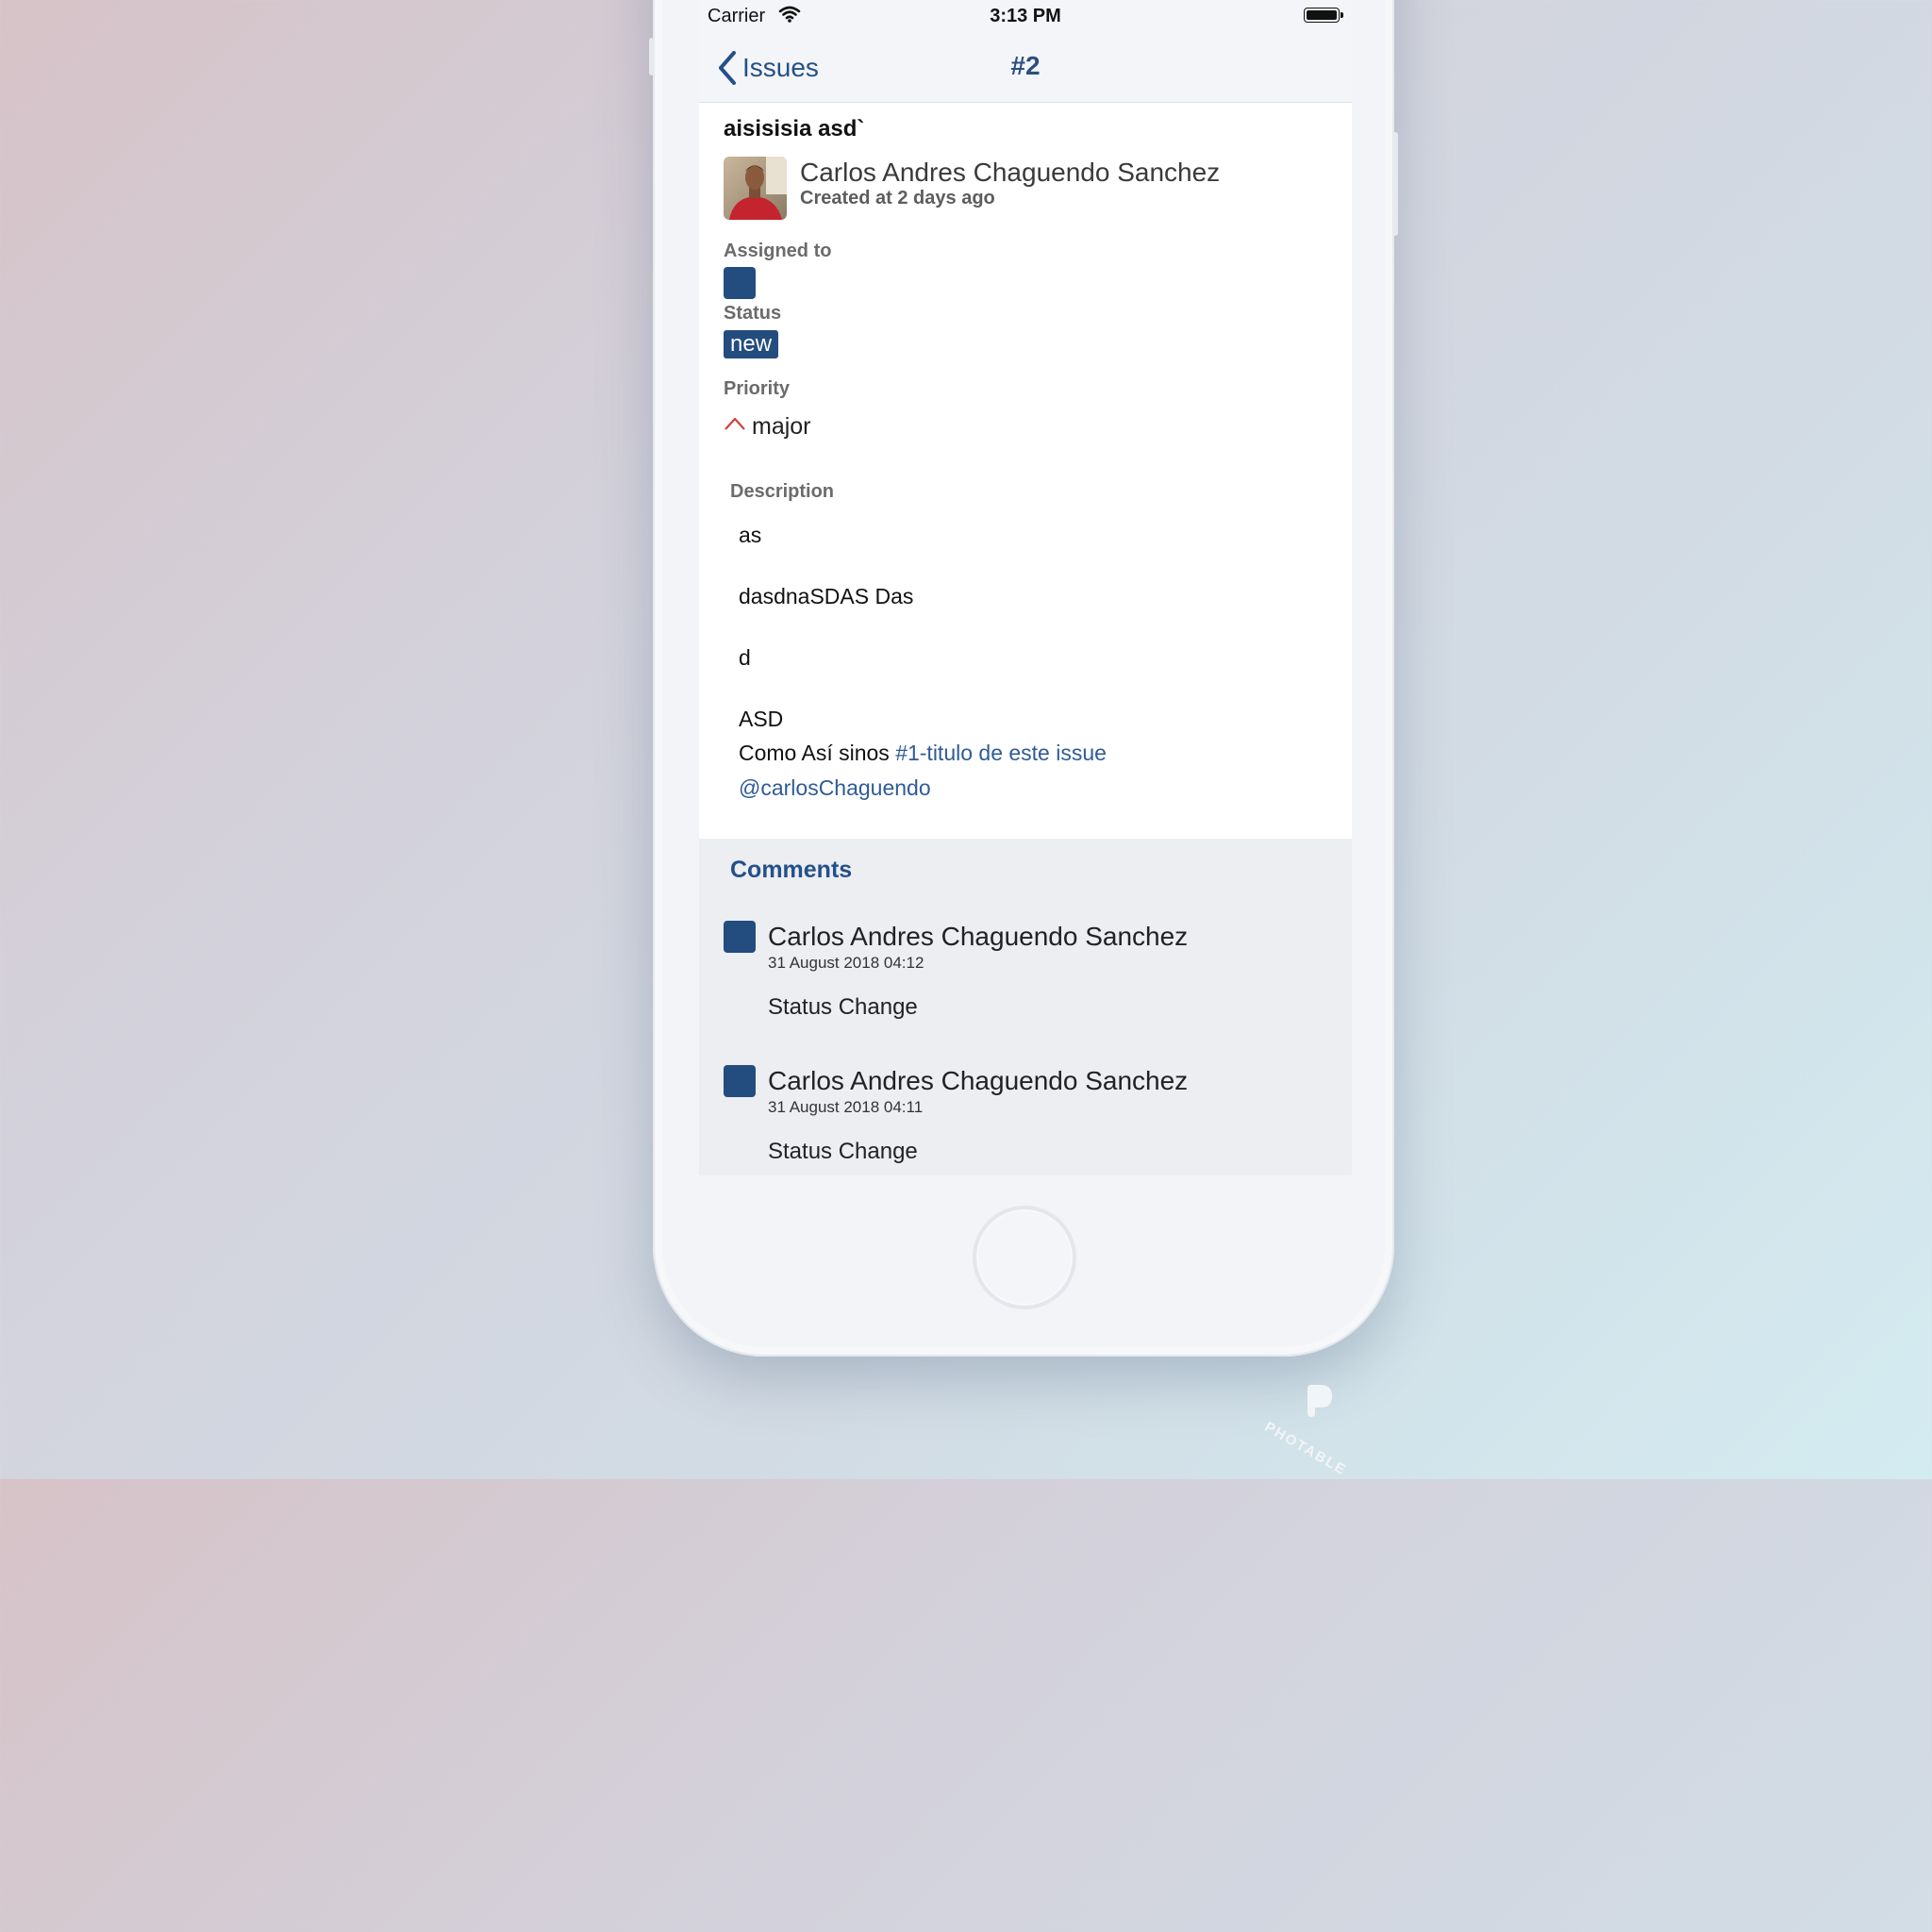  I want to click on phone-side-button-right, so click(1395, 184).